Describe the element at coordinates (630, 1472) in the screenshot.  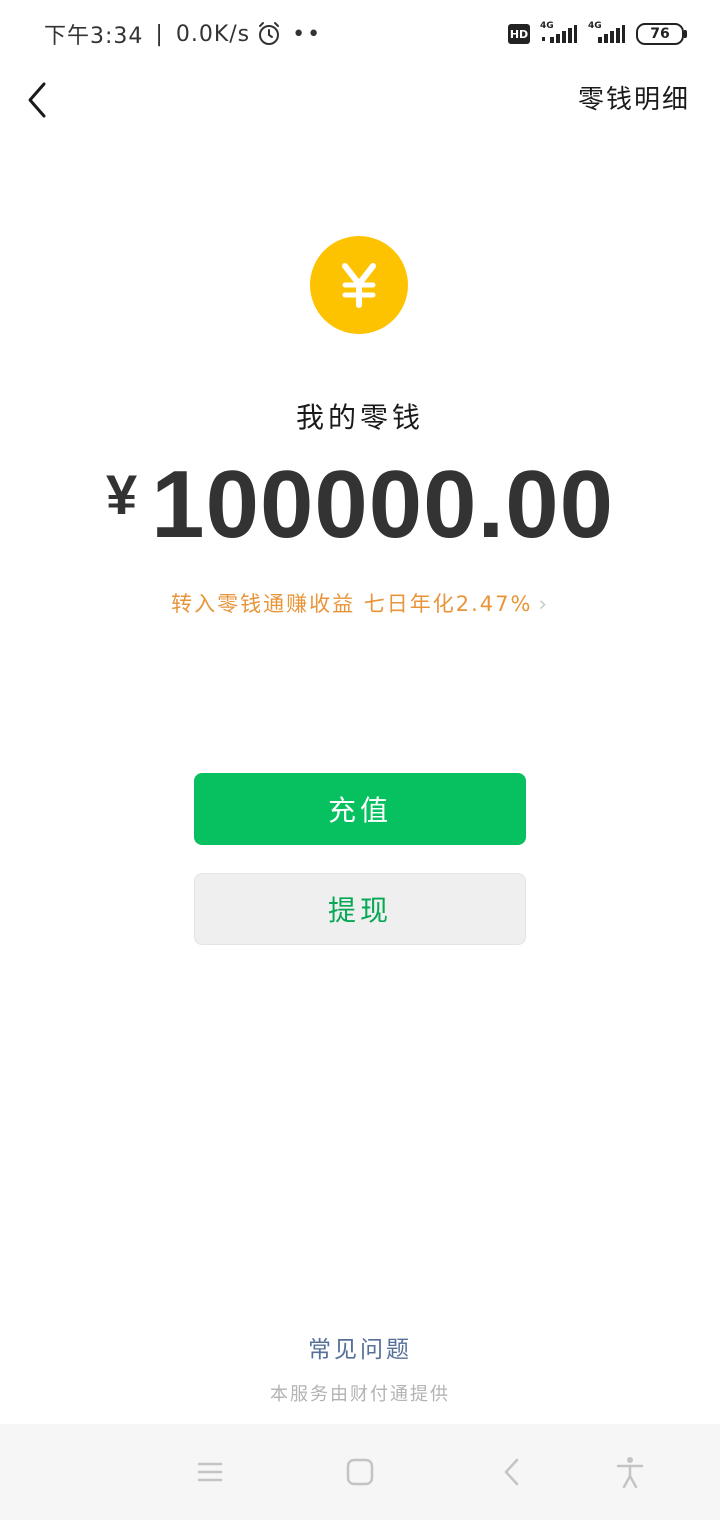
I see `accessibility-icon` at that location.